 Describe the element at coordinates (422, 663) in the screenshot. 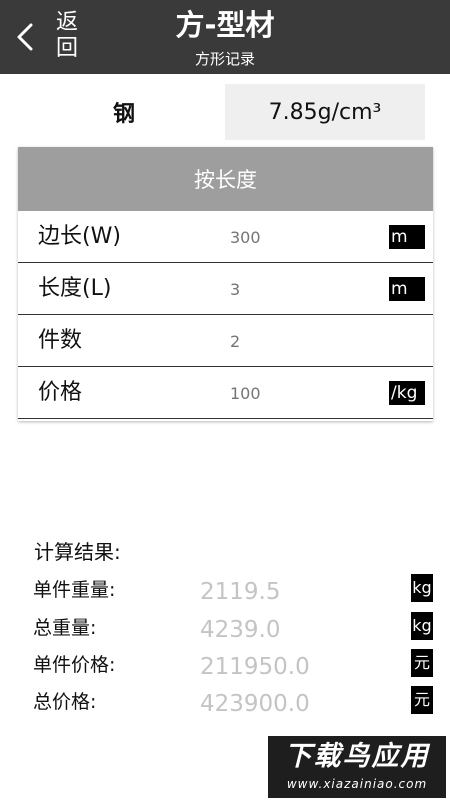

I see `unit-price-unit: 元` at that location.